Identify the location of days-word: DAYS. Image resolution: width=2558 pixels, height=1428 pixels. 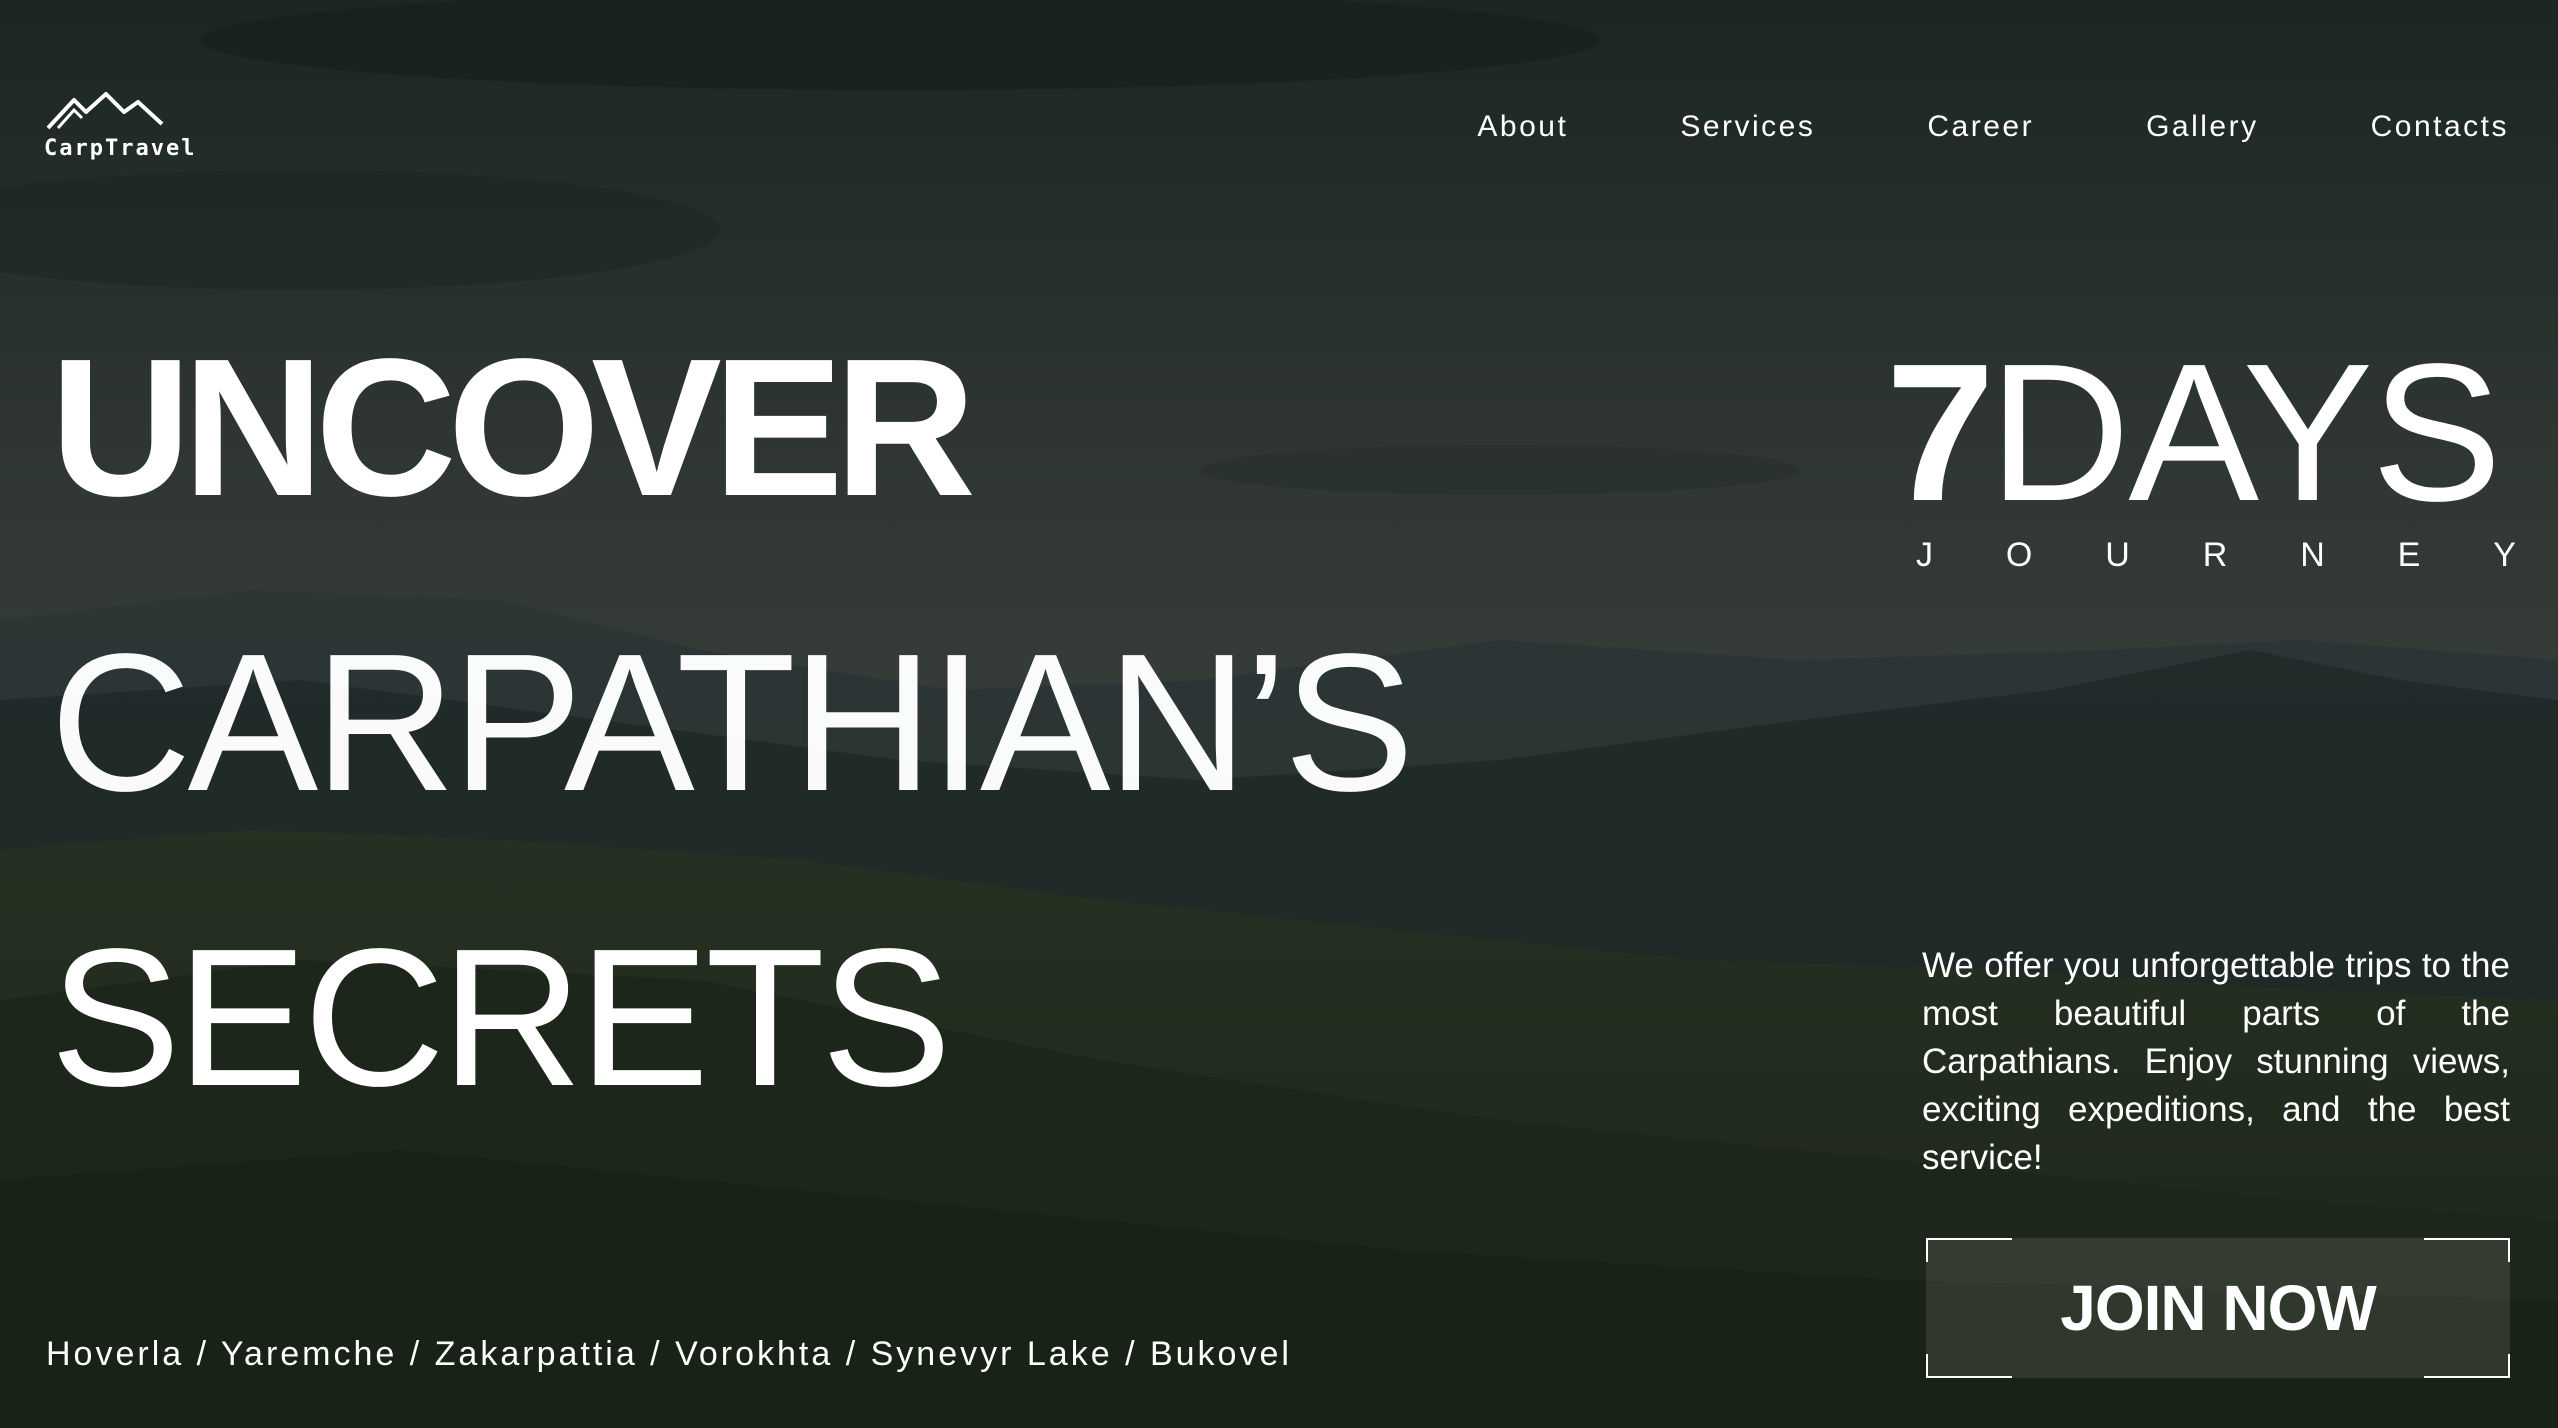
(2245, 432).